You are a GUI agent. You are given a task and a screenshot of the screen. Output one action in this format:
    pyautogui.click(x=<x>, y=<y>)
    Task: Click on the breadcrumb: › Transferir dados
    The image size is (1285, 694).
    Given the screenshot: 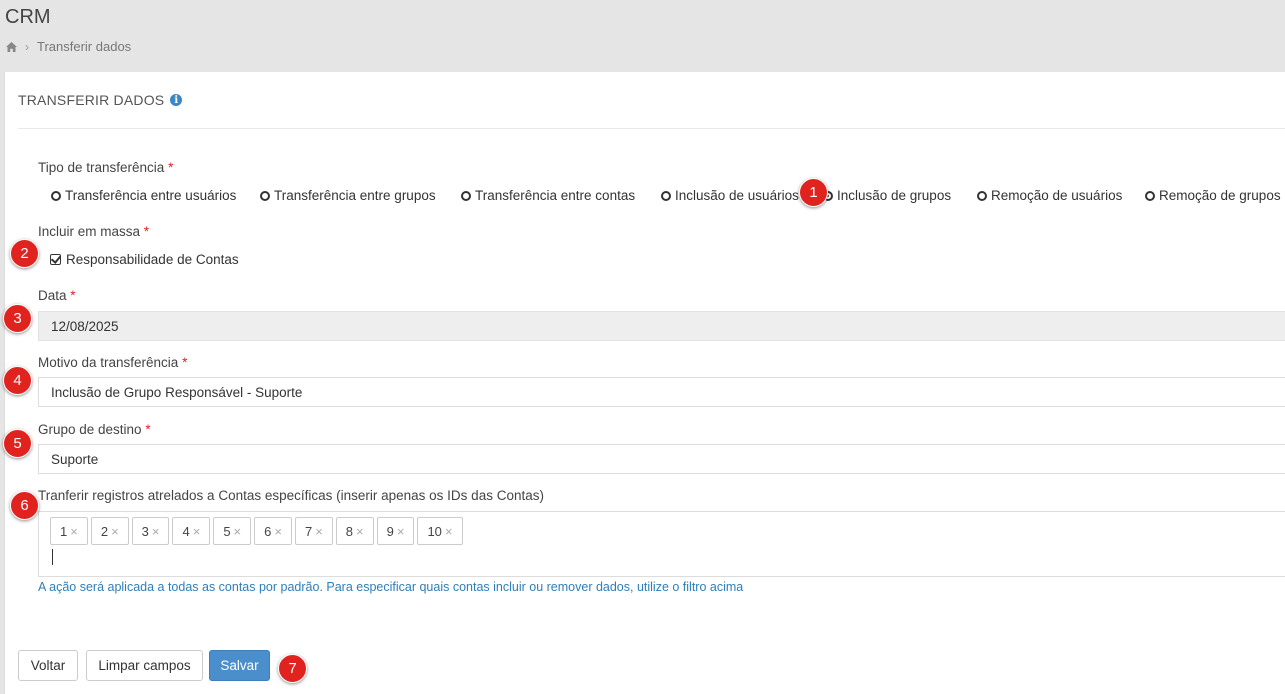 What is the action you would take?
    pyautogui.click(x=68, y=46)
    